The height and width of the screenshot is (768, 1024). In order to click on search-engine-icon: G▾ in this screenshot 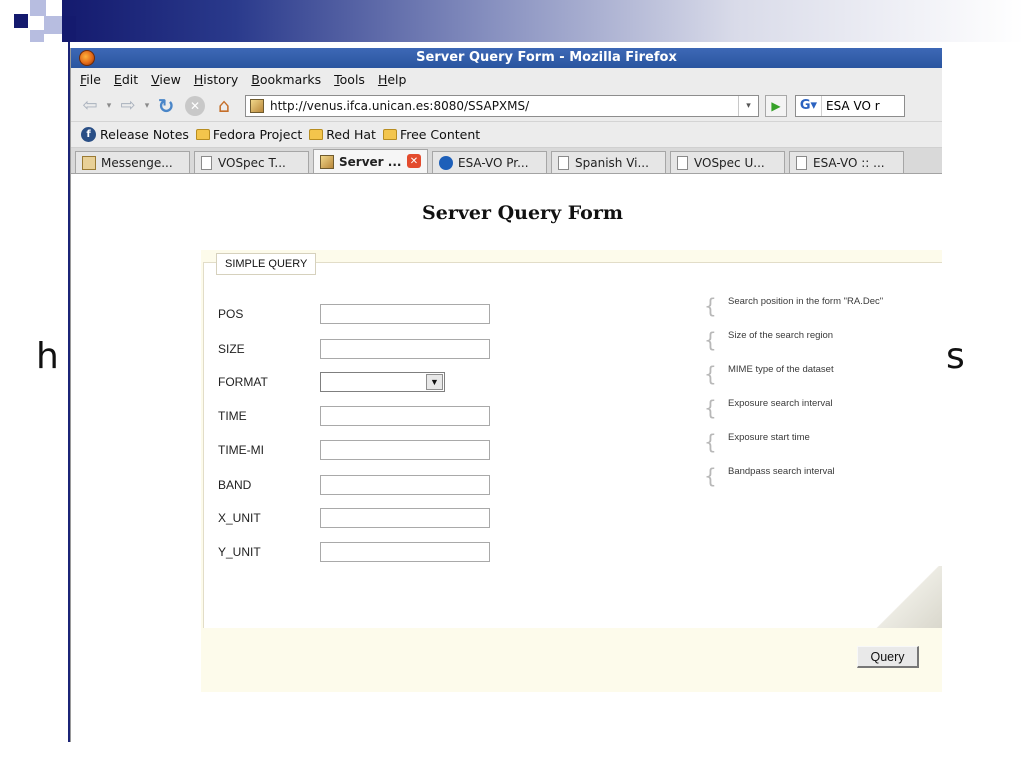, I will do `click(809, 105)`.